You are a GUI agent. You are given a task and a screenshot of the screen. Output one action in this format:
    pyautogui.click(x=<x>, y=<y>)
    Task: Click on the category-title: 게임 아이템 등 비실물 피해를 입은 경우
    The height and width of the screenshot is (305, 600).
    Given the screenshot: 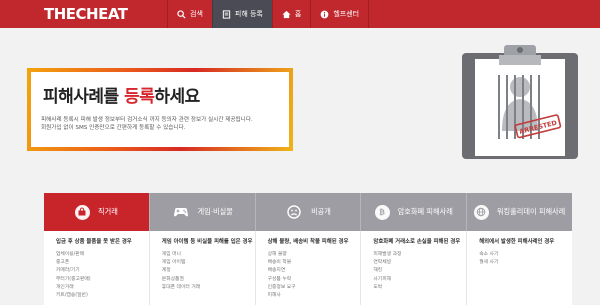 What is the action you would take?
    pyautogui.click(x=207, y=242)
    